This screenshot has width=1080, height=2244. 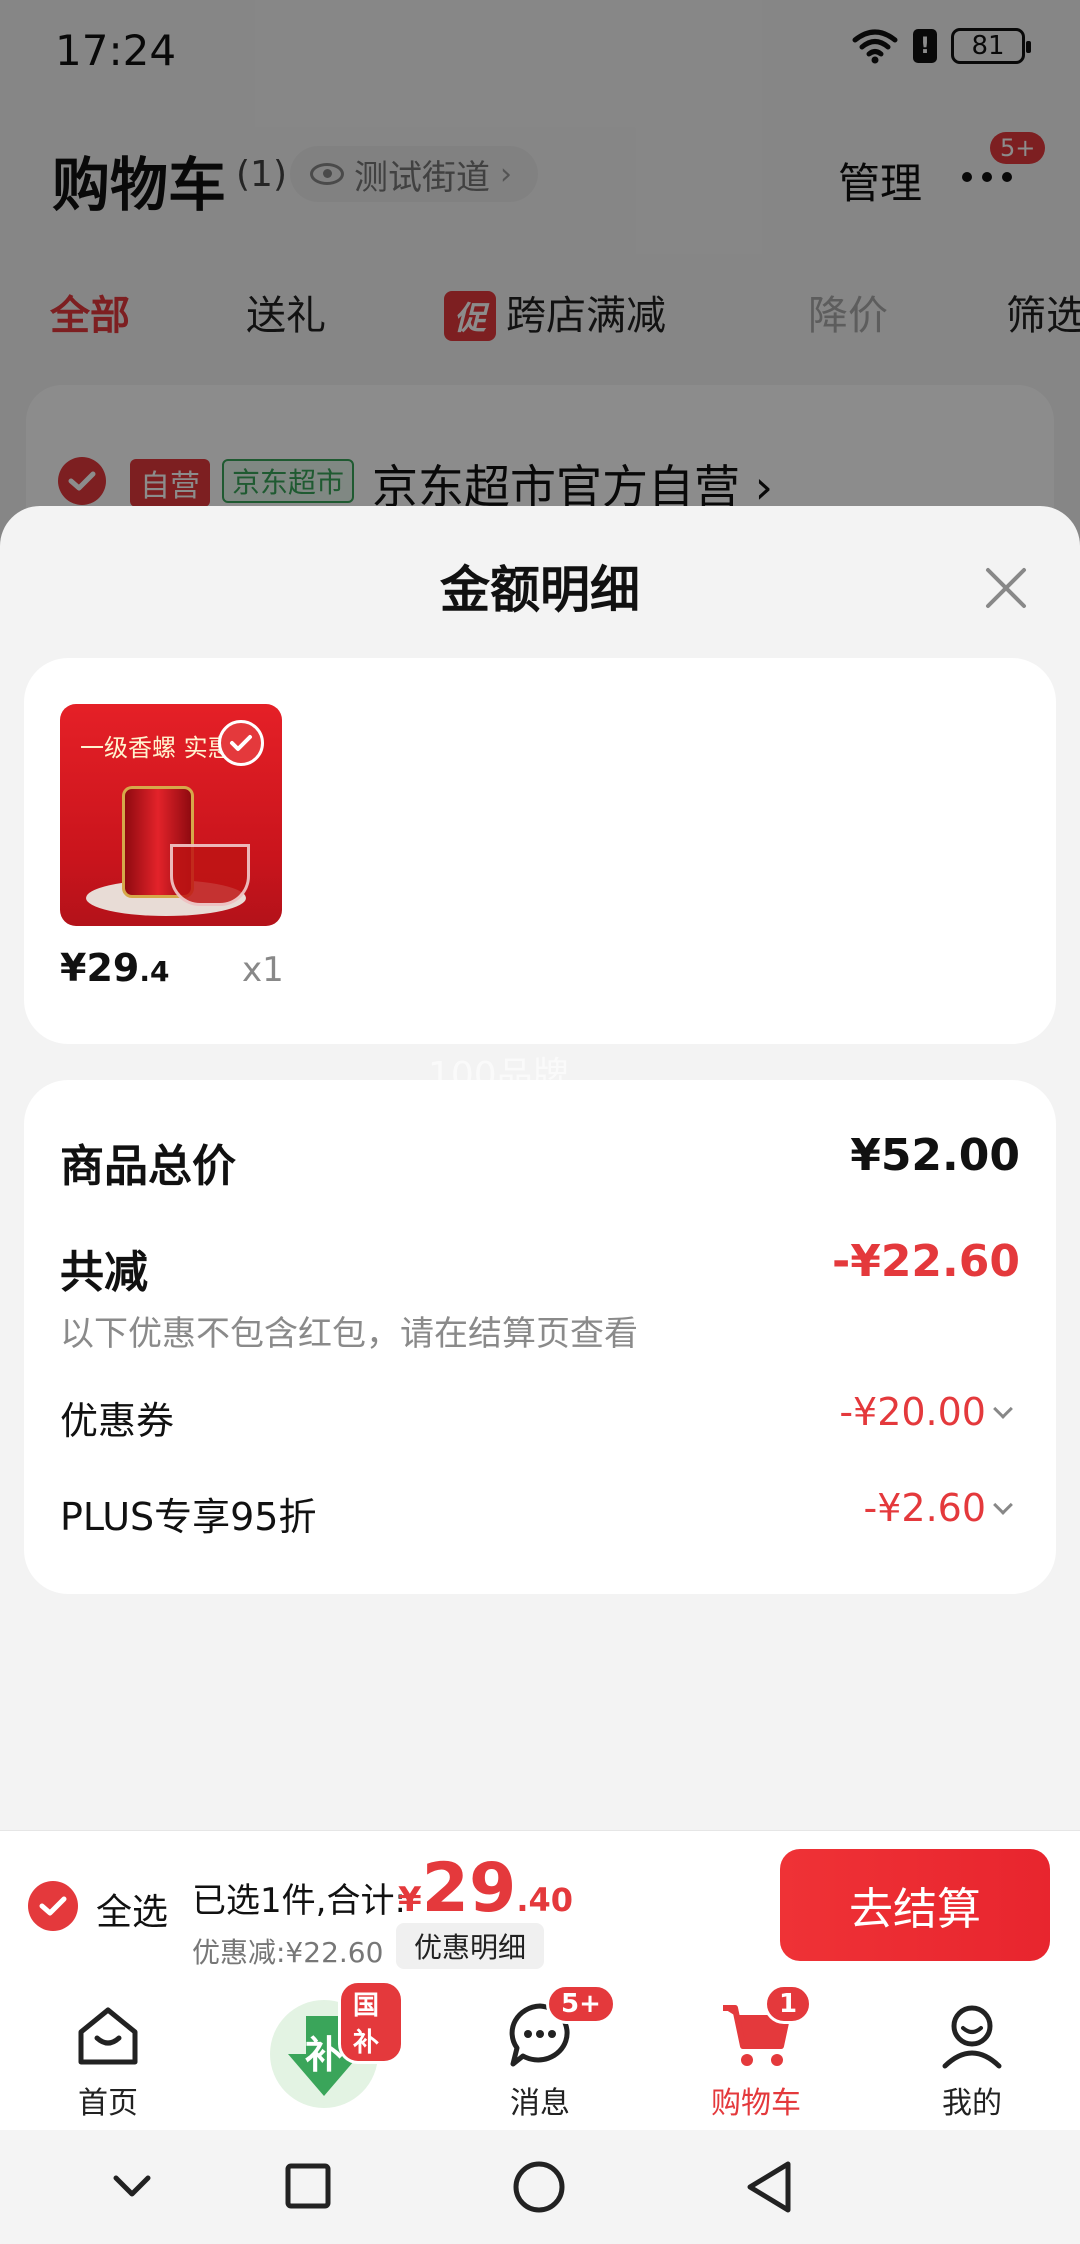 What do you see at coordinates (1006, 588) in the screenshot?
I see `close-icon` at bounding box center [1006, 588].